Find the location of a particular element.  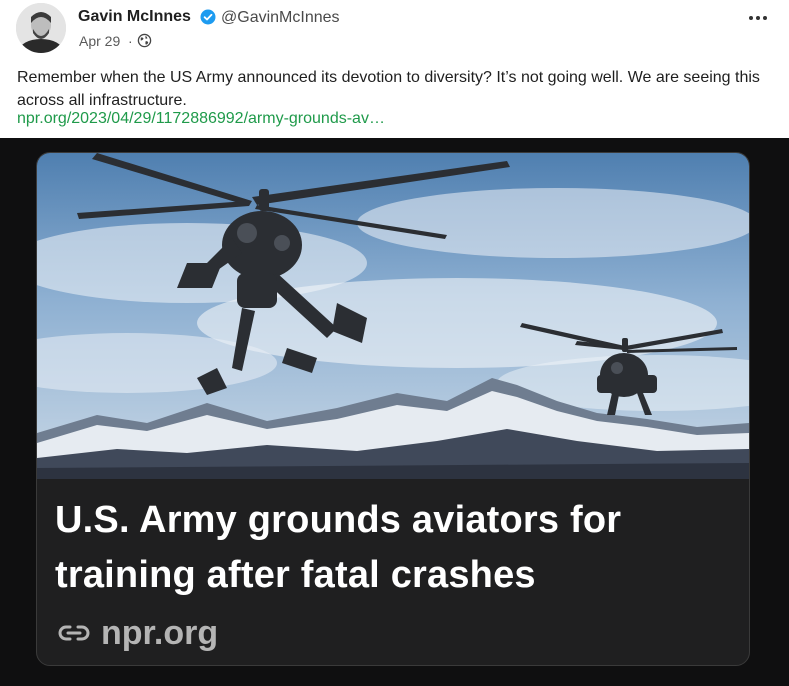

post-date: Apr 29 is located at coordinates (99, 41).